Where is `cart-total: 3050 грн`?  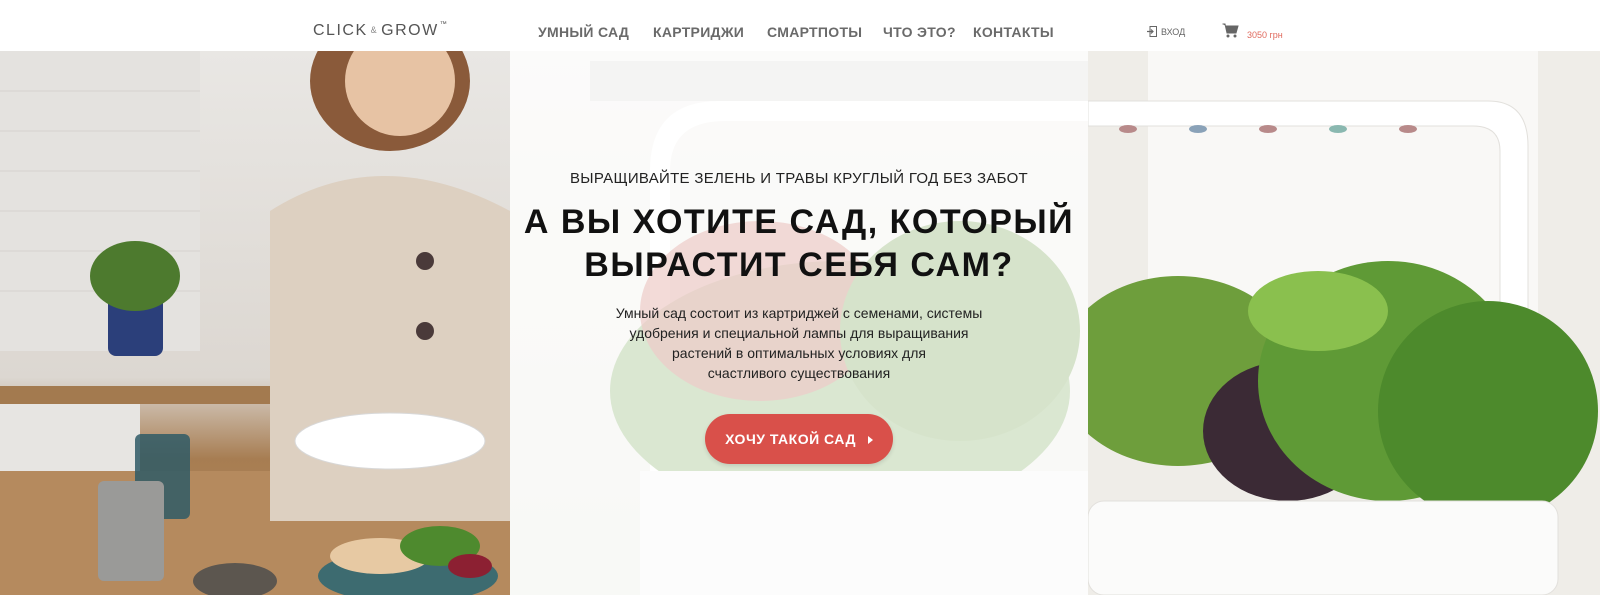 cart-total: 3050 грн is located at coordinates (1265, 35).